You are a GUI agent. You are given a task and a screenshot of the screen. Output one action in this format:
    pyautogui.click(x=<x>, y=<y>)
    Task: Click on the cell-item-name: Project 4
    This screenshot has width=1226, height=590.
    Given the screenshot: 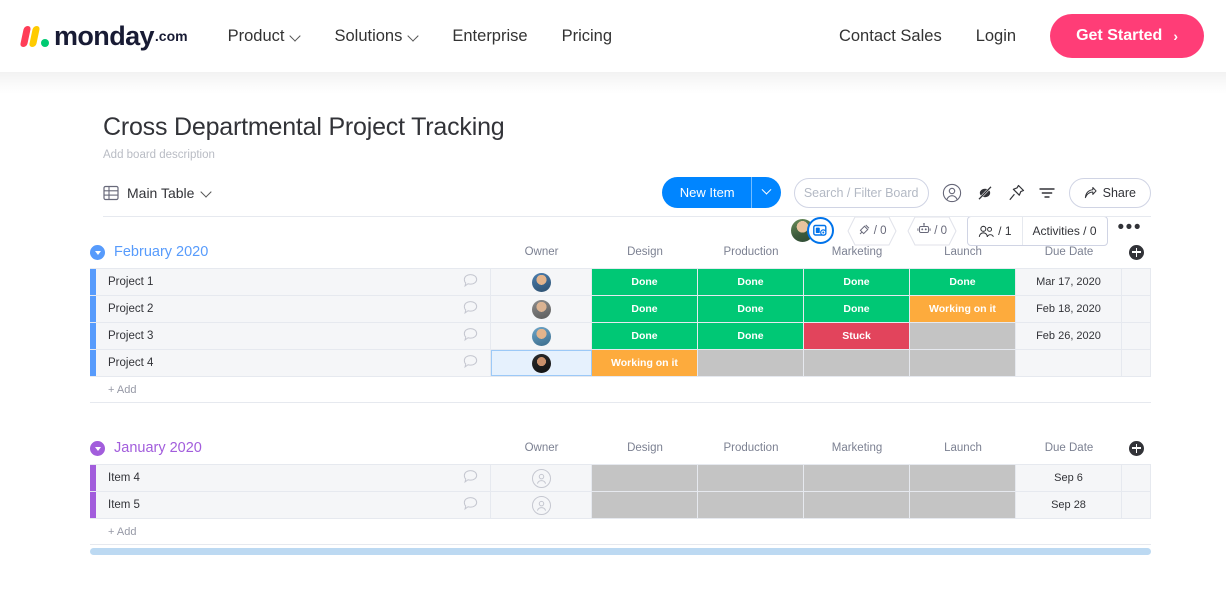 What is the action you would take?
    pyautogui.click(x=293, y=363)
    